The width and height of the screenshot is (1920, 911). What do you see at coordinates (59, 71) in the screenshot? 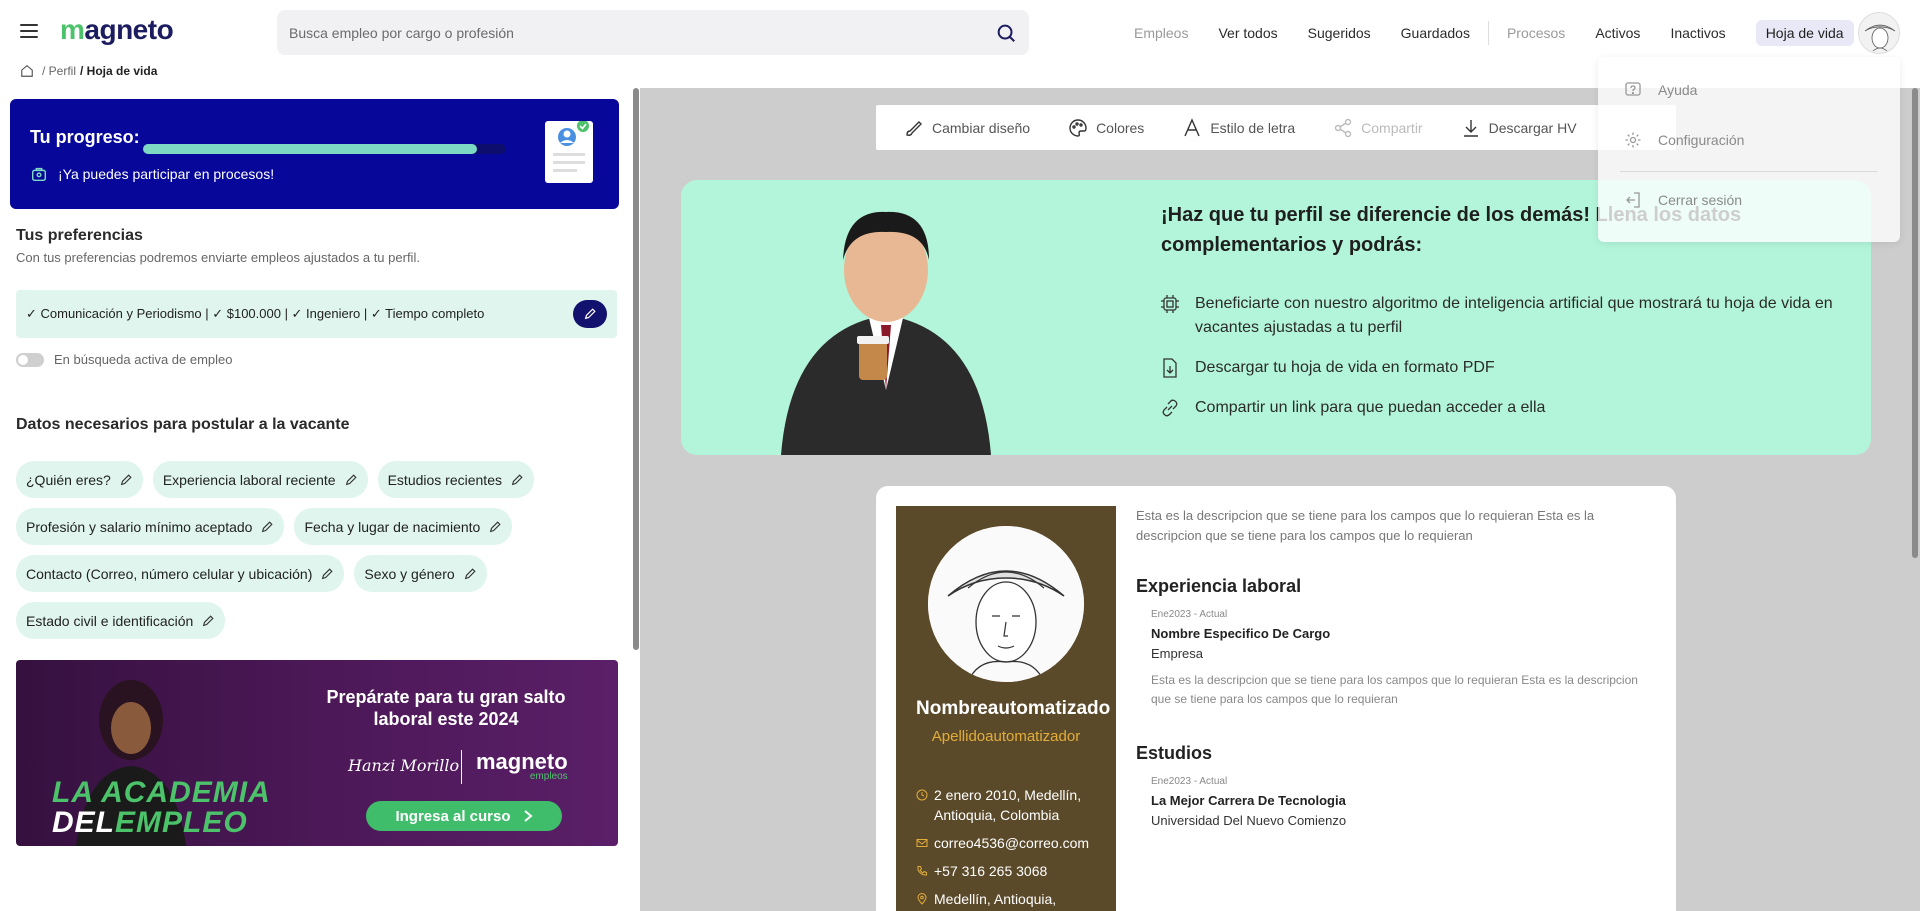
I see `breadcrumb-perfil: / Perfil` at bounding box center [59, 71].